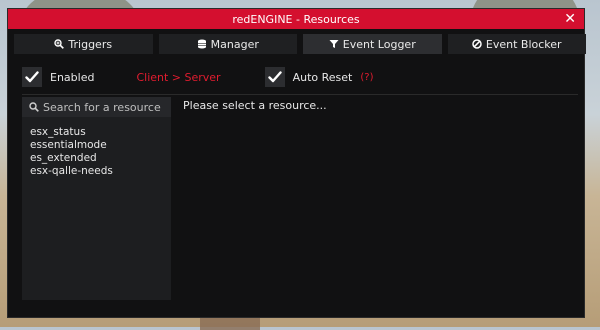 The height and width of the screenshot is (330, 600). Describe the element at coordinates (523, 44) in the screenshot. I see `tab-label: Event Blocker` at that location.